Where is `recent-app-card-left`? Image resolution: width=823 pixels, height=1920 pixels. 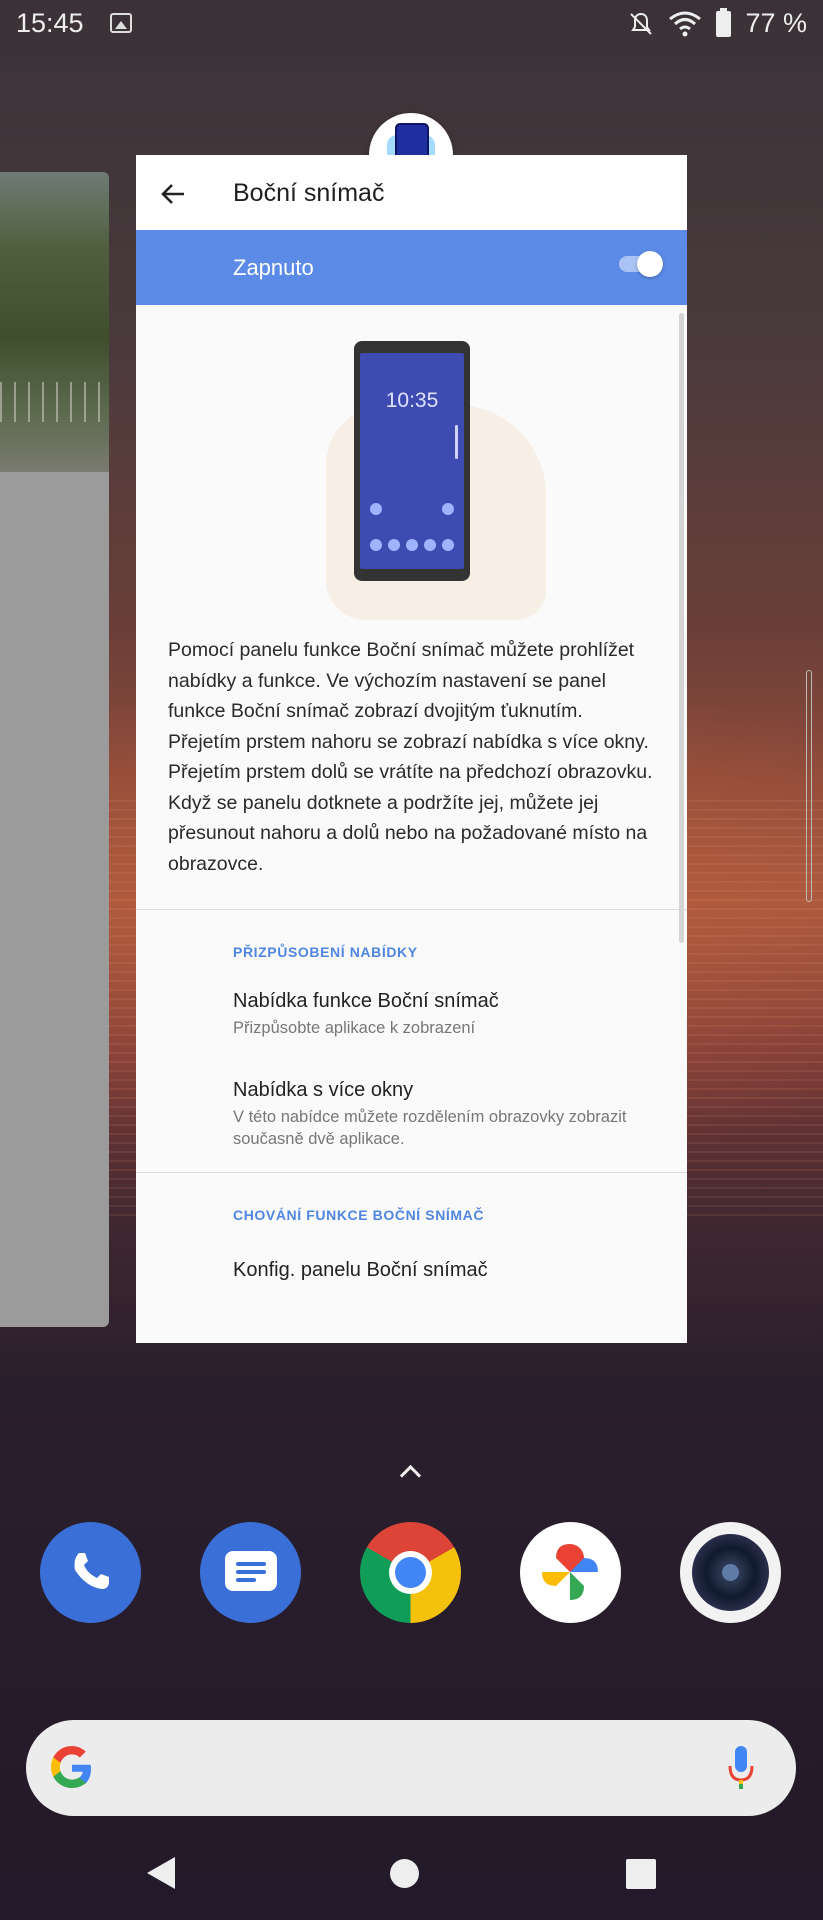 recent-app-card-left is located at coordinates (54, 749).